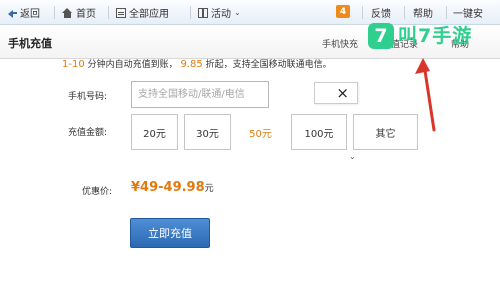 The height and width of the screenshot is (281, 500). Describe the element at coordinates (168, 187) in the screenshot. I see `price-amount: ¥49-49.98` at that location.